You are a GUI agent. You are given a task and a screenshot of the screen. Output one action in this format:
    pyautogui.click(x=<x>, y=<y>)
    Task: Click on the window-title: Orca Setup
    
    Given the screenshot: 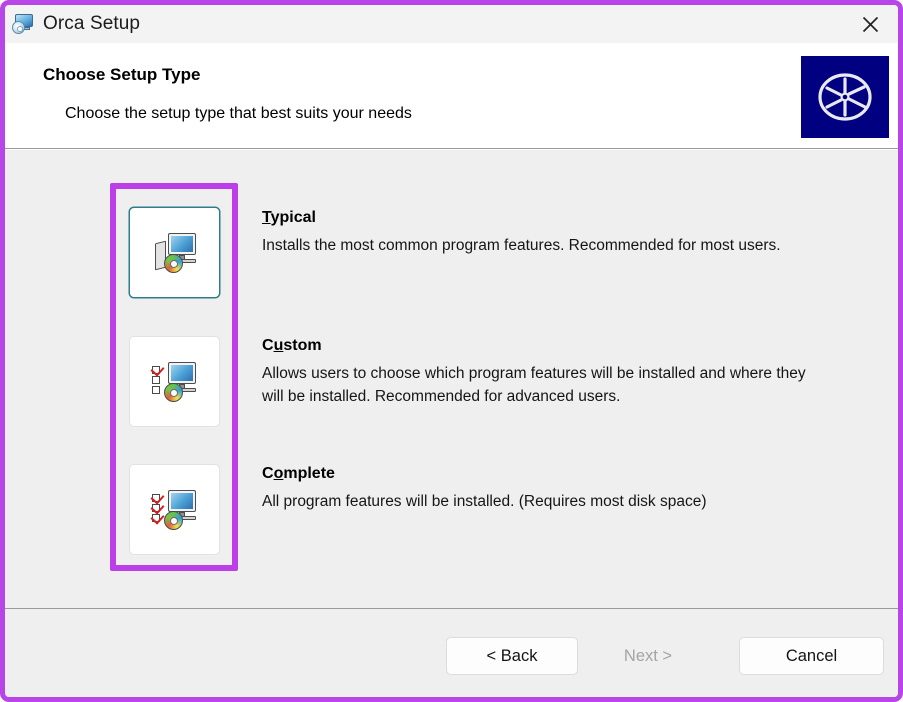 What is the action you would take?
    pyautogui.click(x=92, y=23)
    